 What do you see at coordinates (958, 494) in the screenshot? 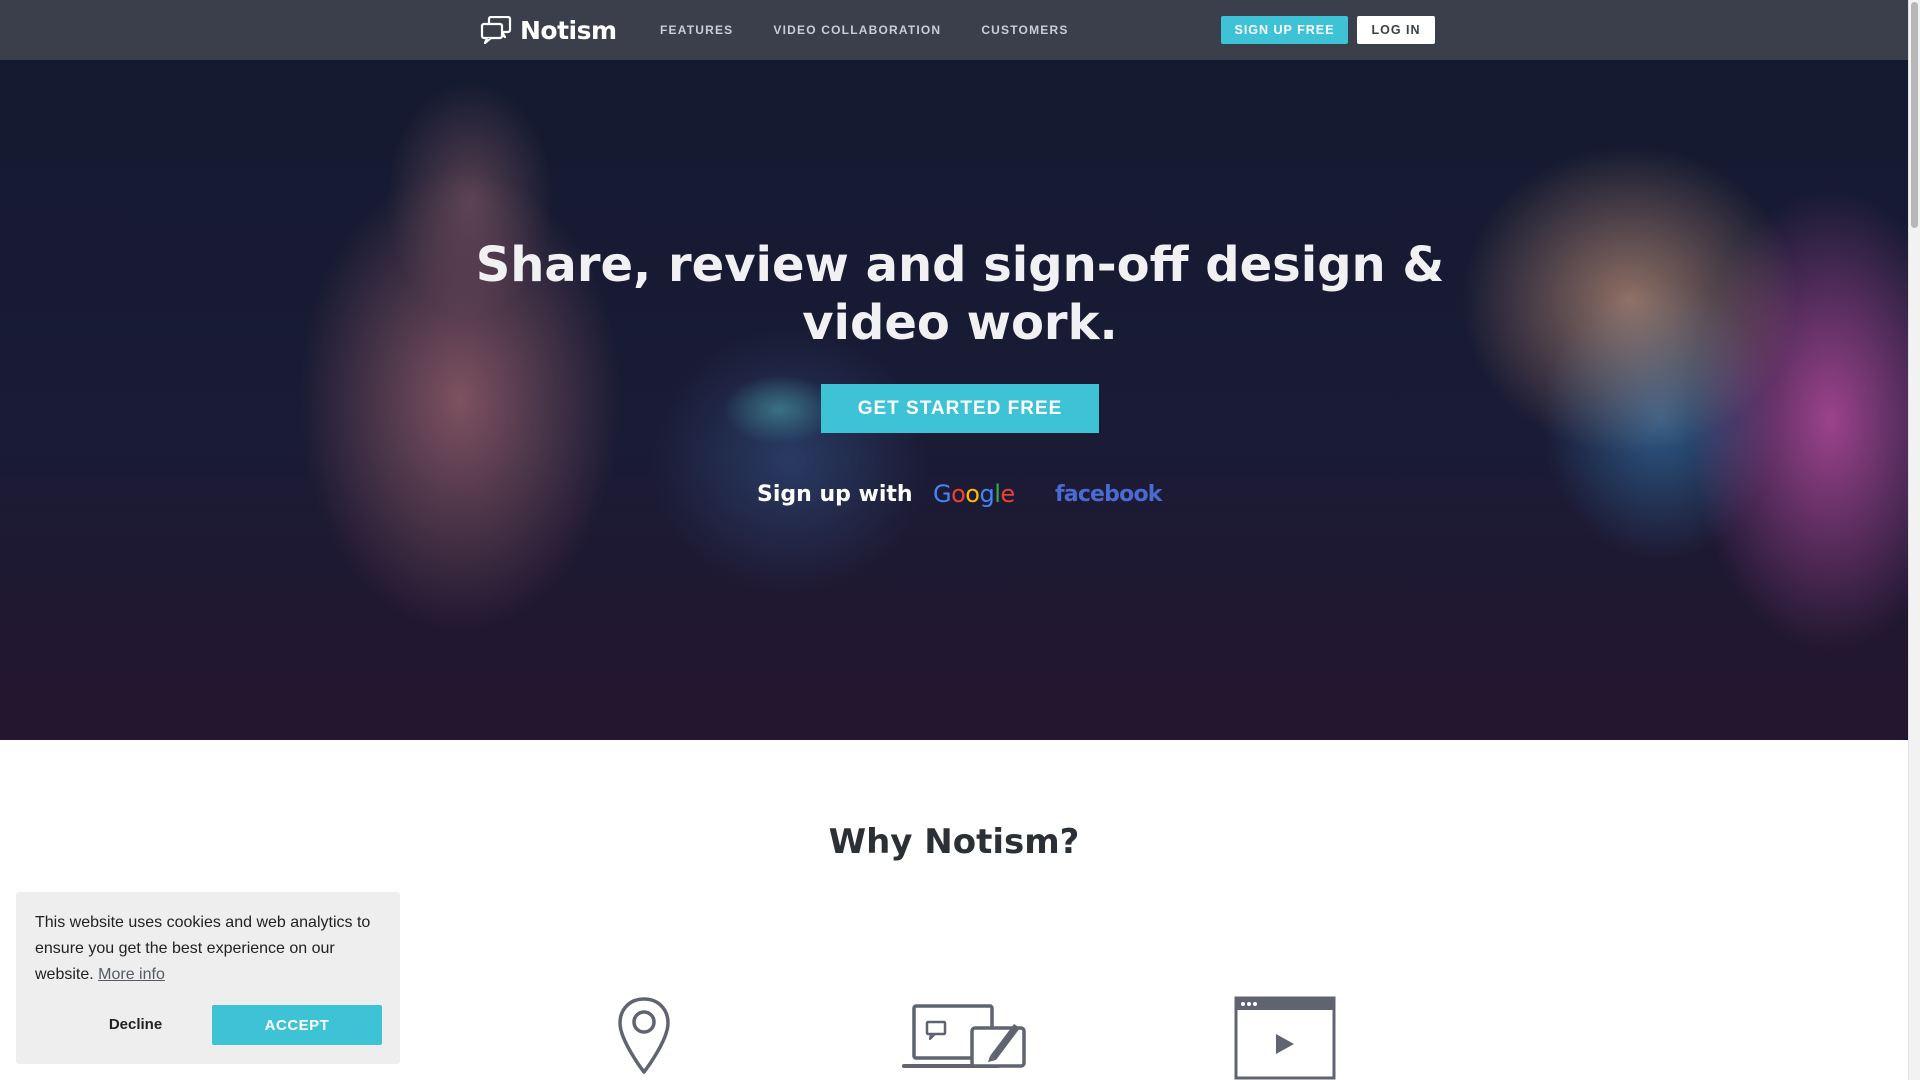
I see `google-letter-o1: o` at bounding box center [958, 494].